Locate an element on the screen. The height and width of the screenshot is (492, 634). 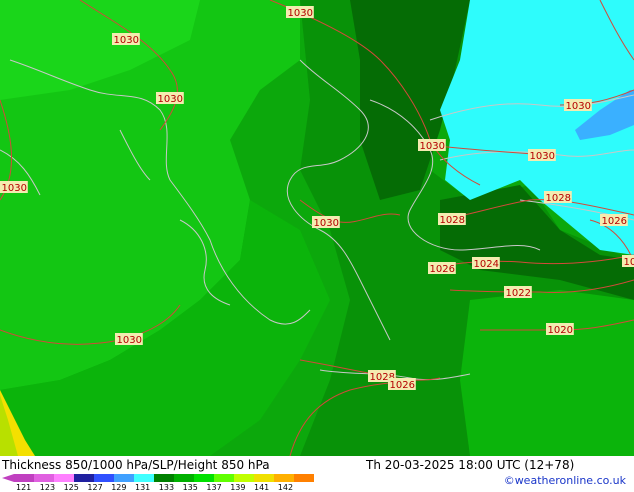
color-scale is located at coordinates (164, 478).